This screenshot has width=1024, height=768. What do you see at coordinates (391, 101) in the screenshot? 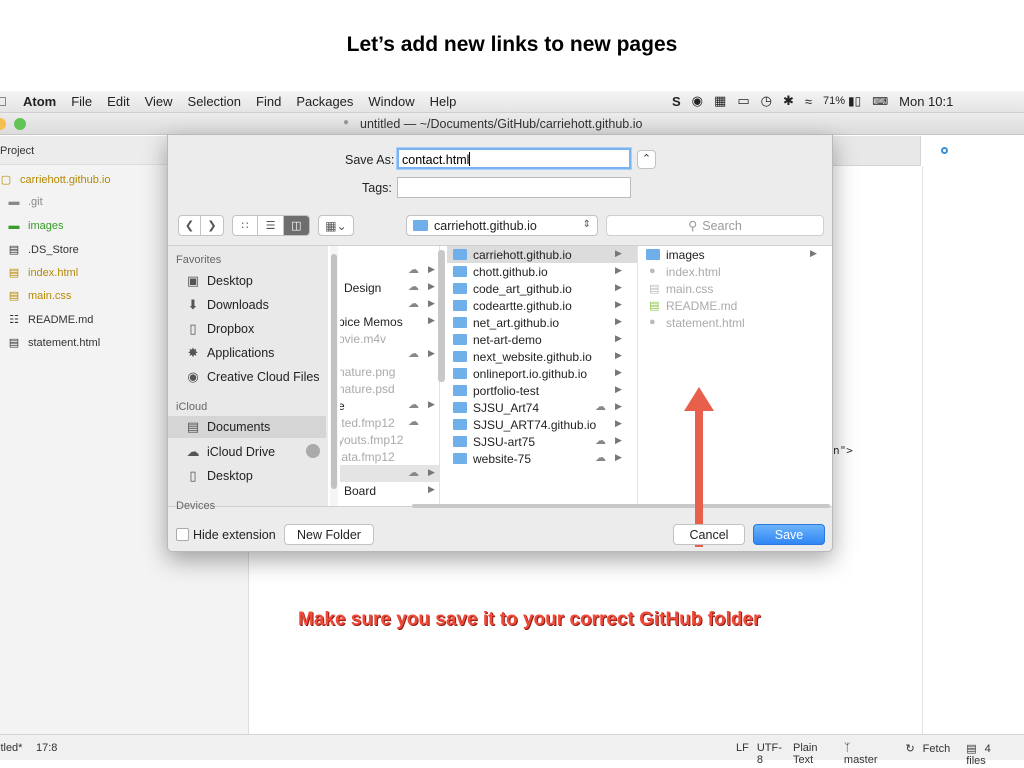
I see `menu-window: Window` at bounding box center [391, 101].